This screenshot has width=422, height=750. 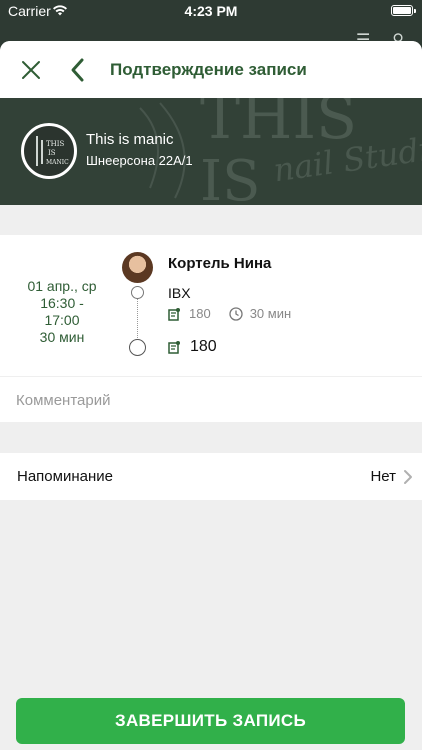 I want to click on appointment-time-range: 16:30 - 17:00, so click(x=62, y=311).